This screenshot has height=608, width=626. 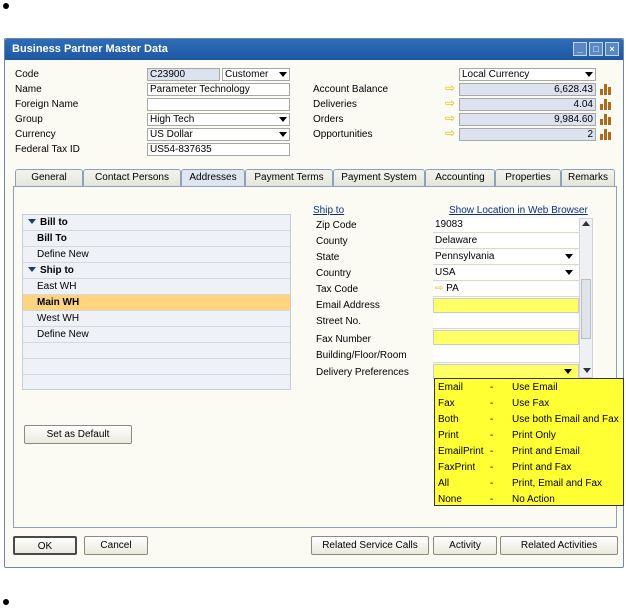 What do you see at coordinates (506, 225) in the screenshot?
I see `zip-field: 19083` at bounding box center [506, 225].